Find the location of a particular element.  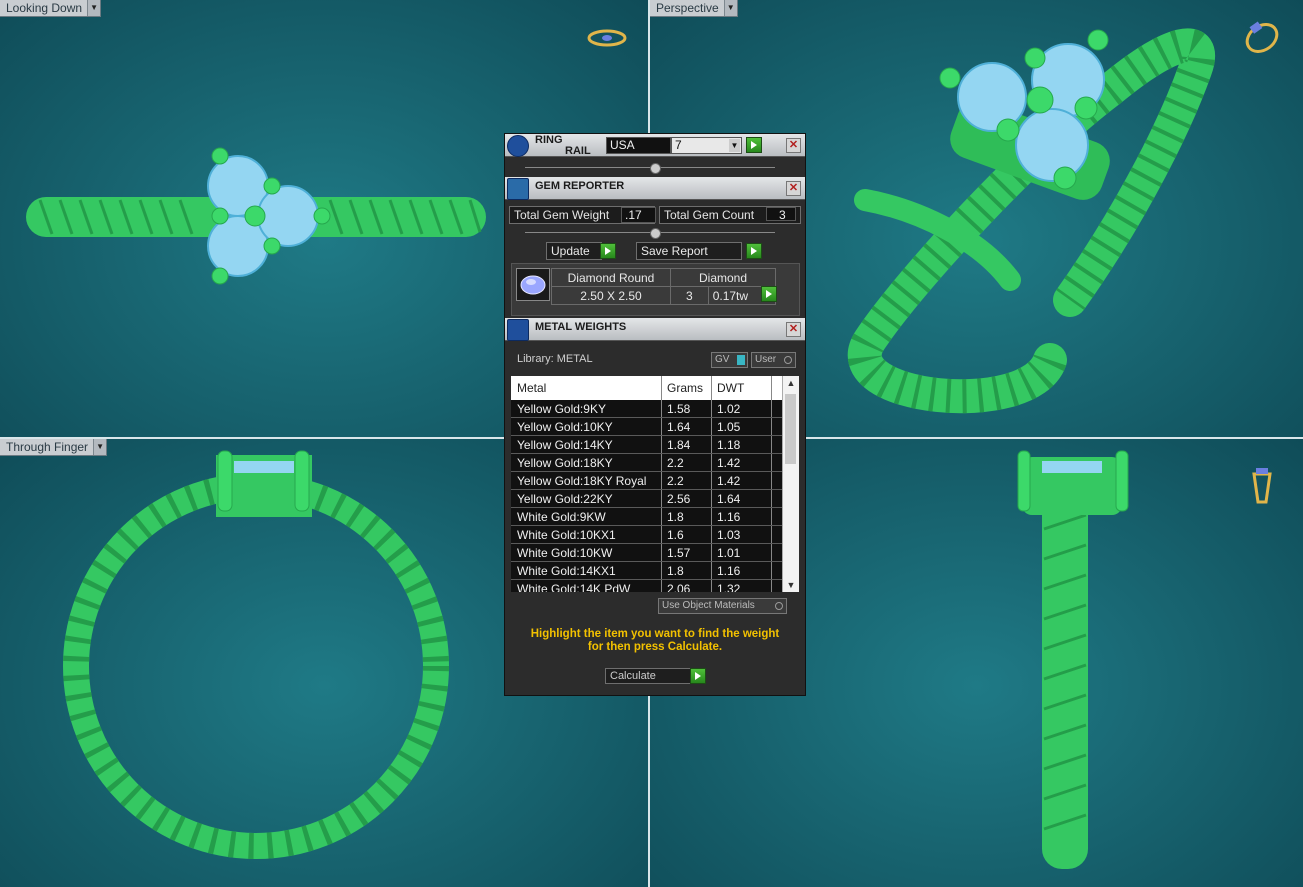

gem-reporter-title: GEM REPORTER is located at coordinates (580, 186).